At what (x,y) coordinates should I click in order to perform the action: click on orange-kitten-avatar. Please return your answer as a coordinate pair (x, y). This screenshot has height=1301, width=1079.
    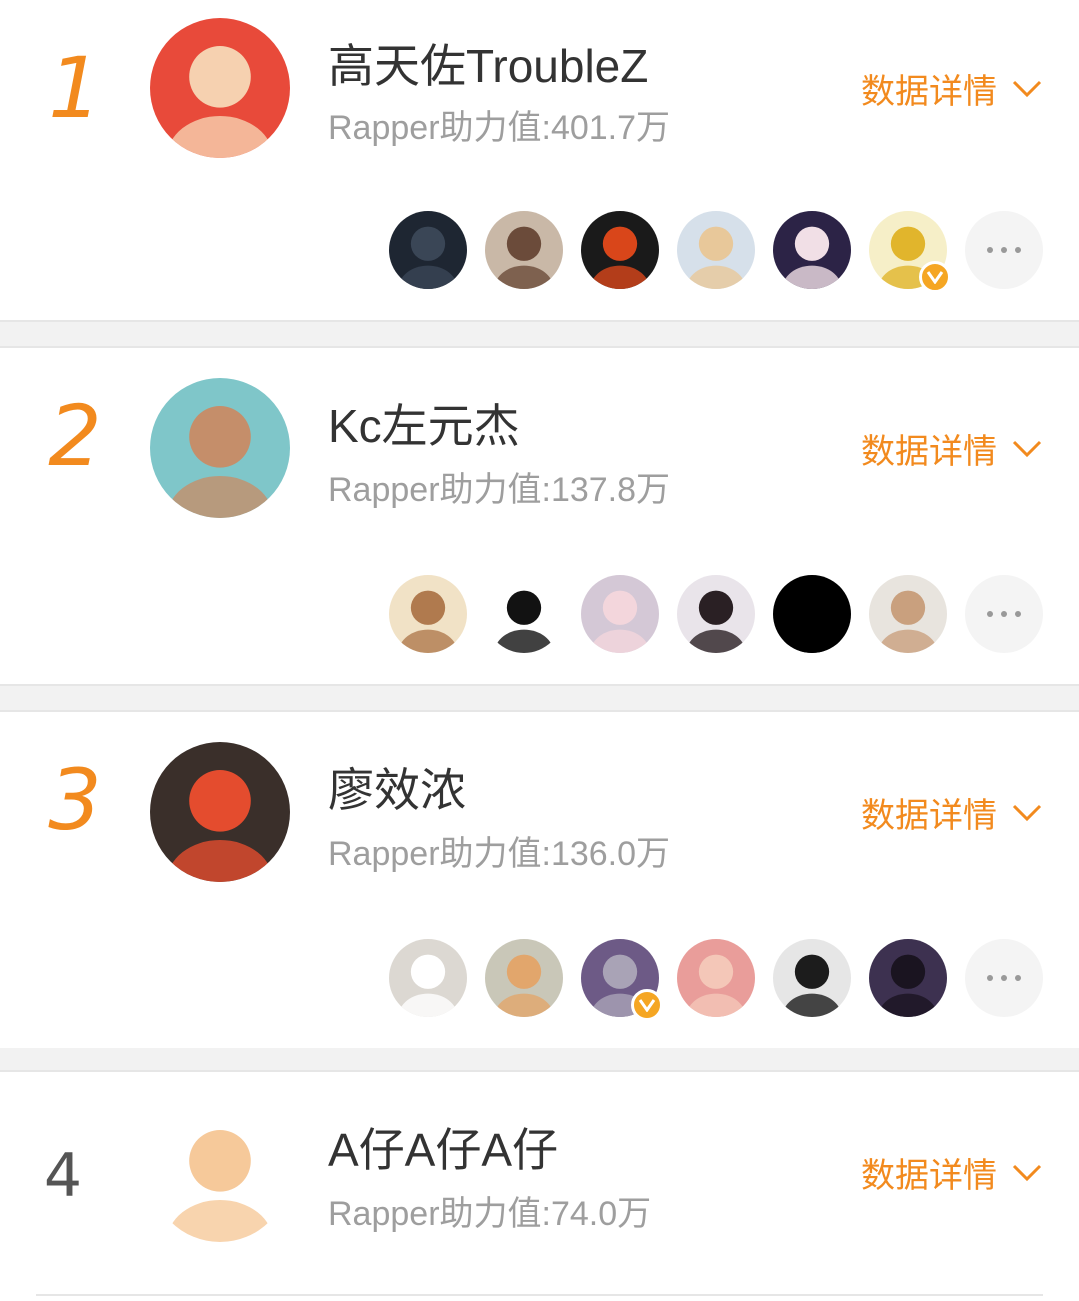
    Looking at the image, I should click on (524, 978).